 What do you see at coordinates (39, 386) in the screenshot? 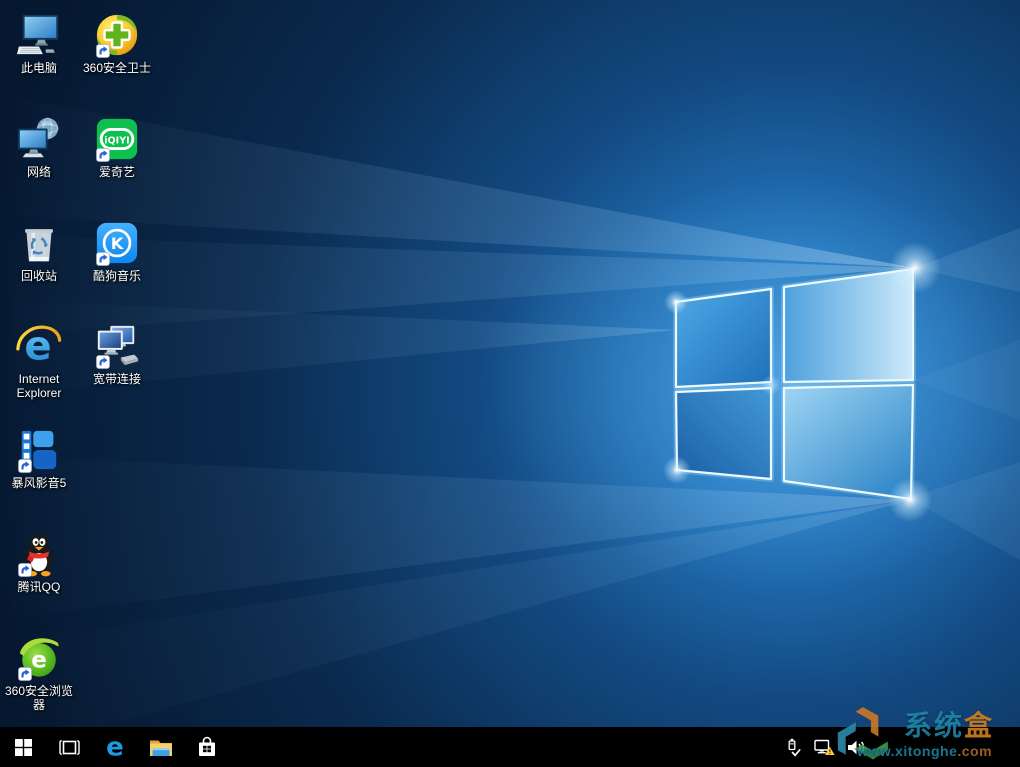
I see `desktop-icon-label: Internet Explorer` at bounding box center [39, 386].